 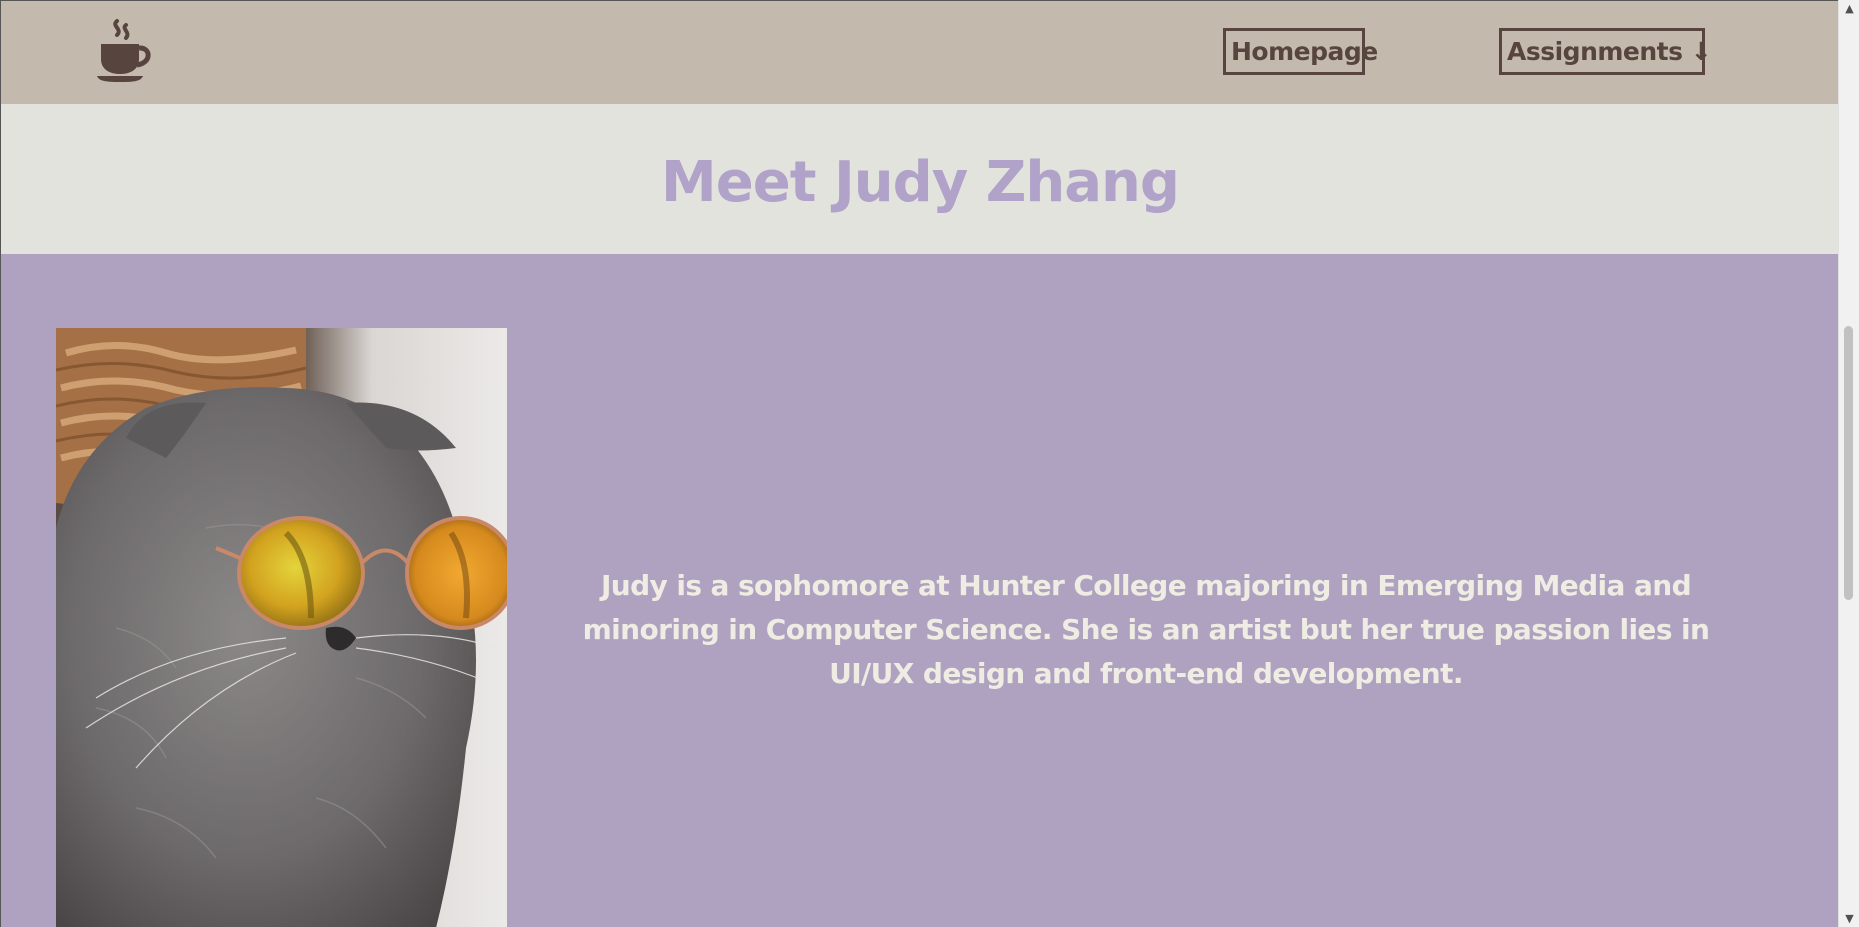 I want to click on navbar: Homepage Assignments ↓, so click(x=919, y=52).